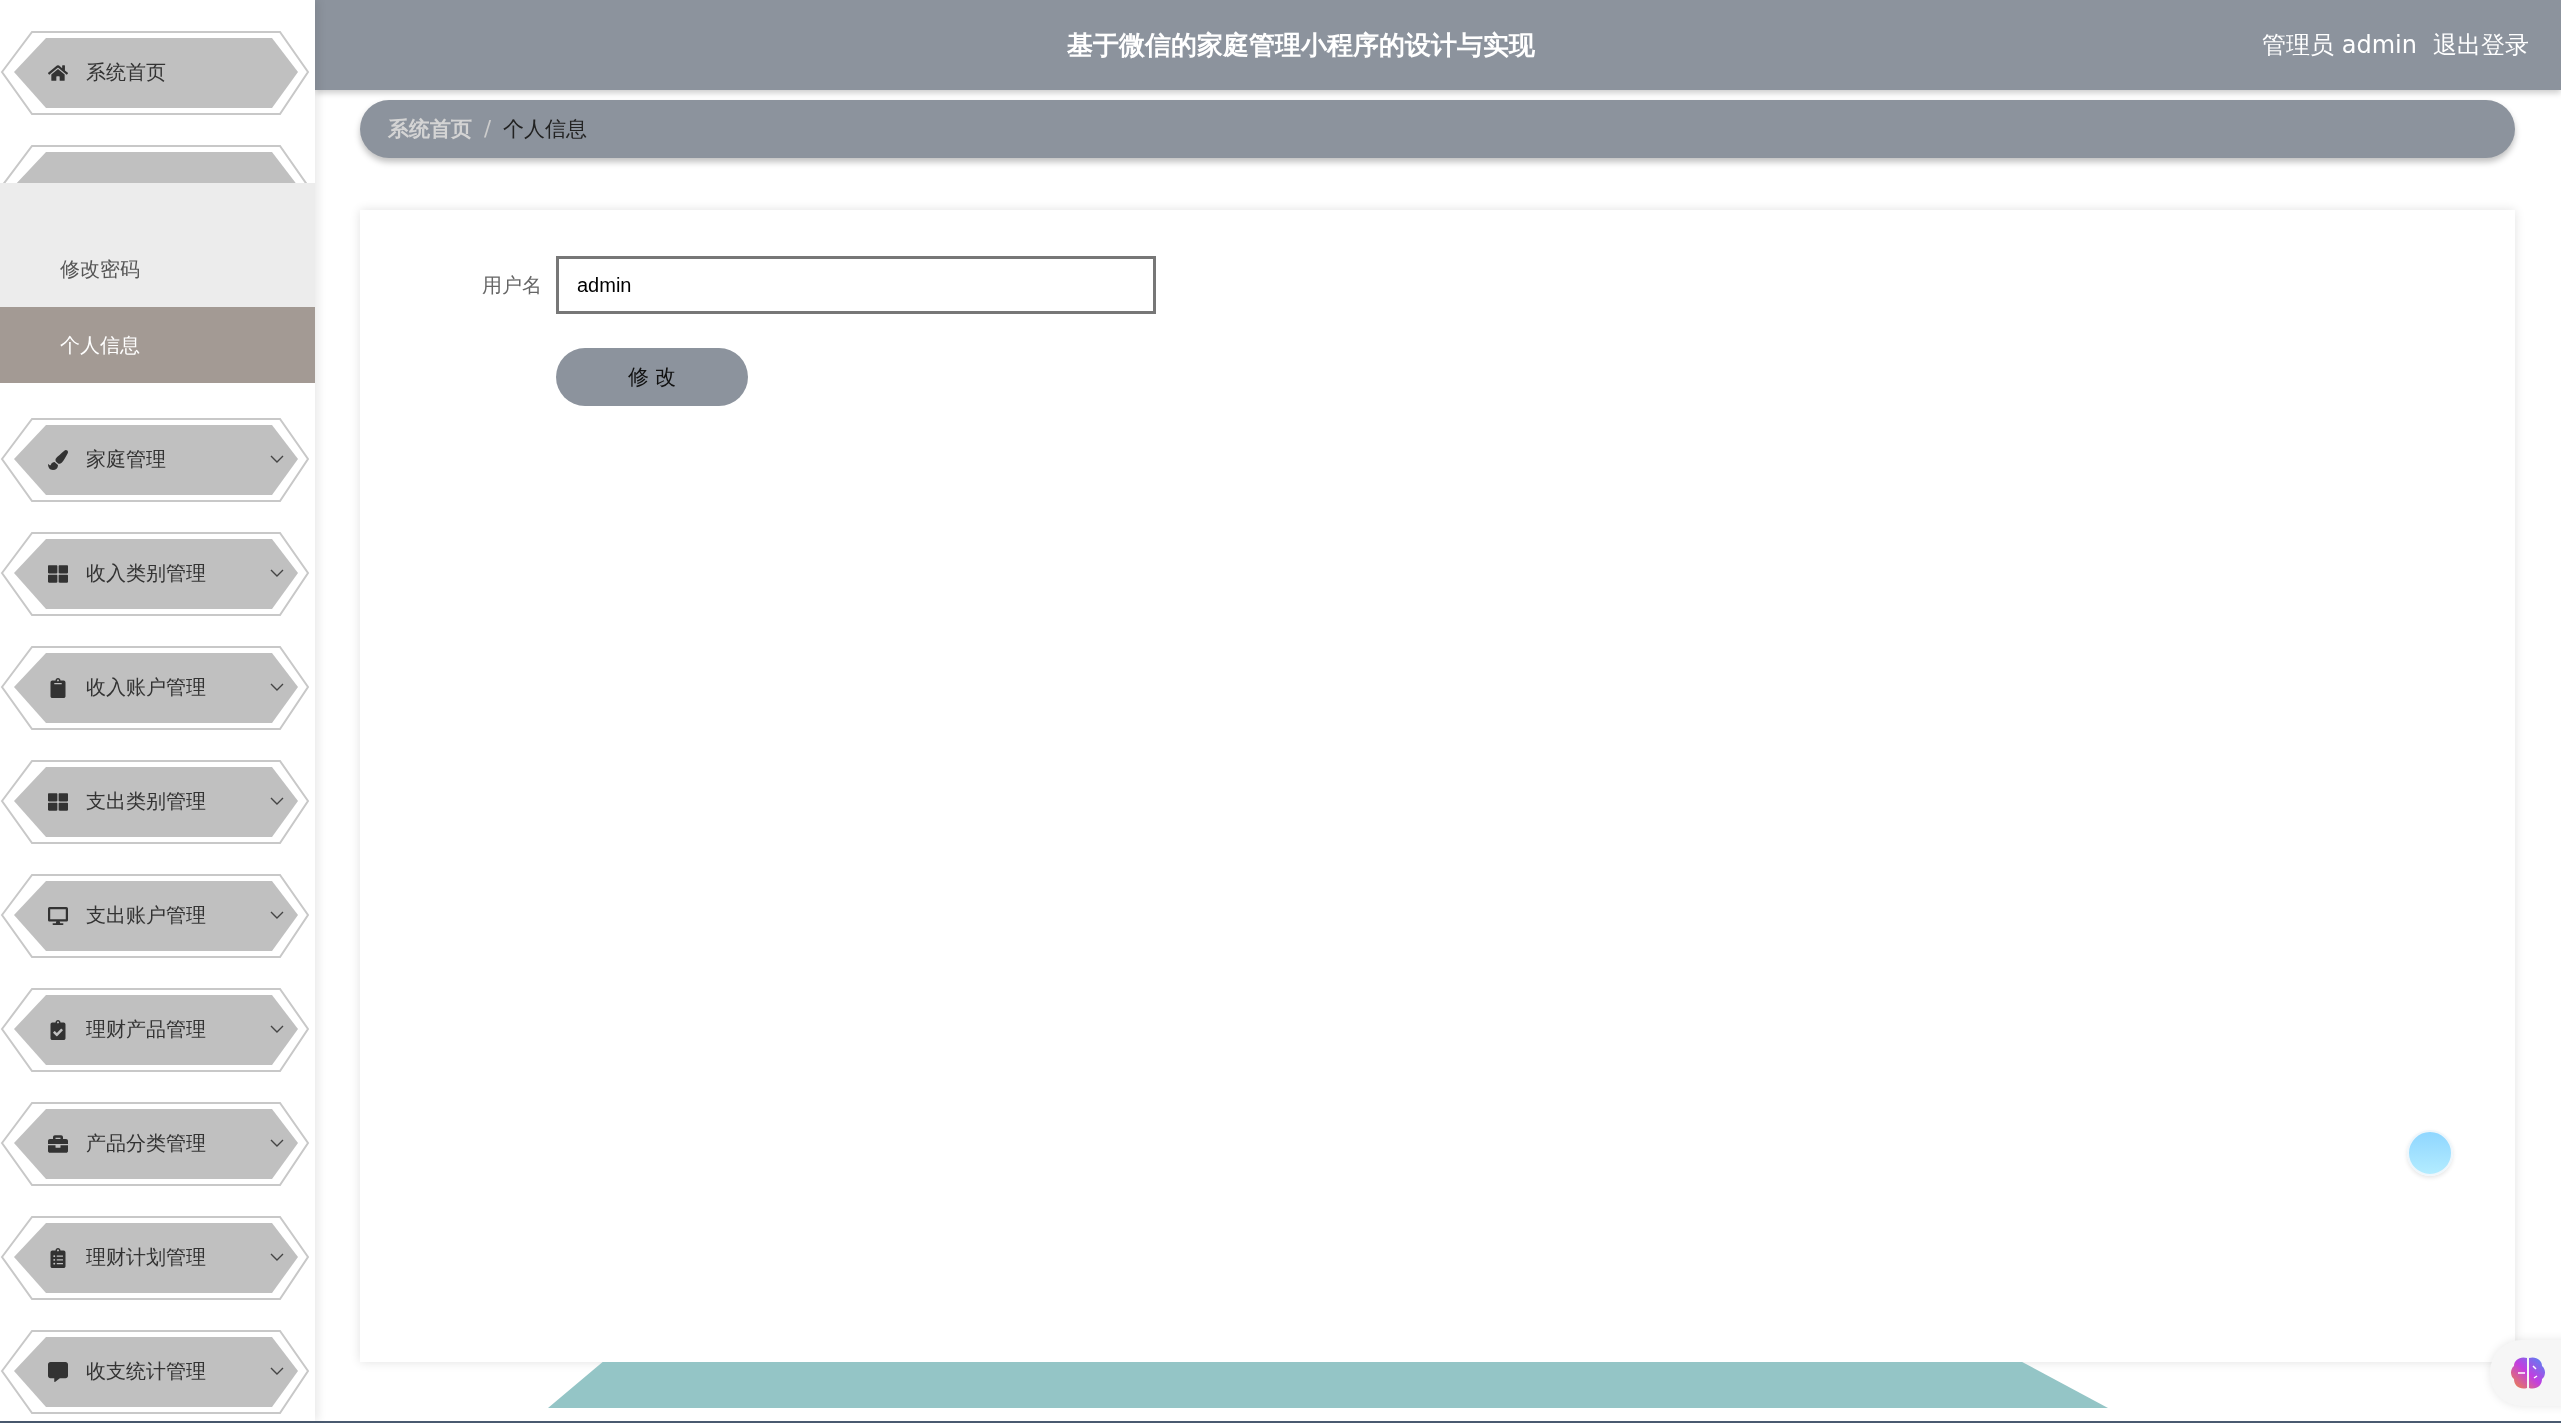 The width and height of the screenshot is (2561, 1423). Describe the element at coordinates (512, 285) in the screenshot. I see `field-label: 用户名` at that location.